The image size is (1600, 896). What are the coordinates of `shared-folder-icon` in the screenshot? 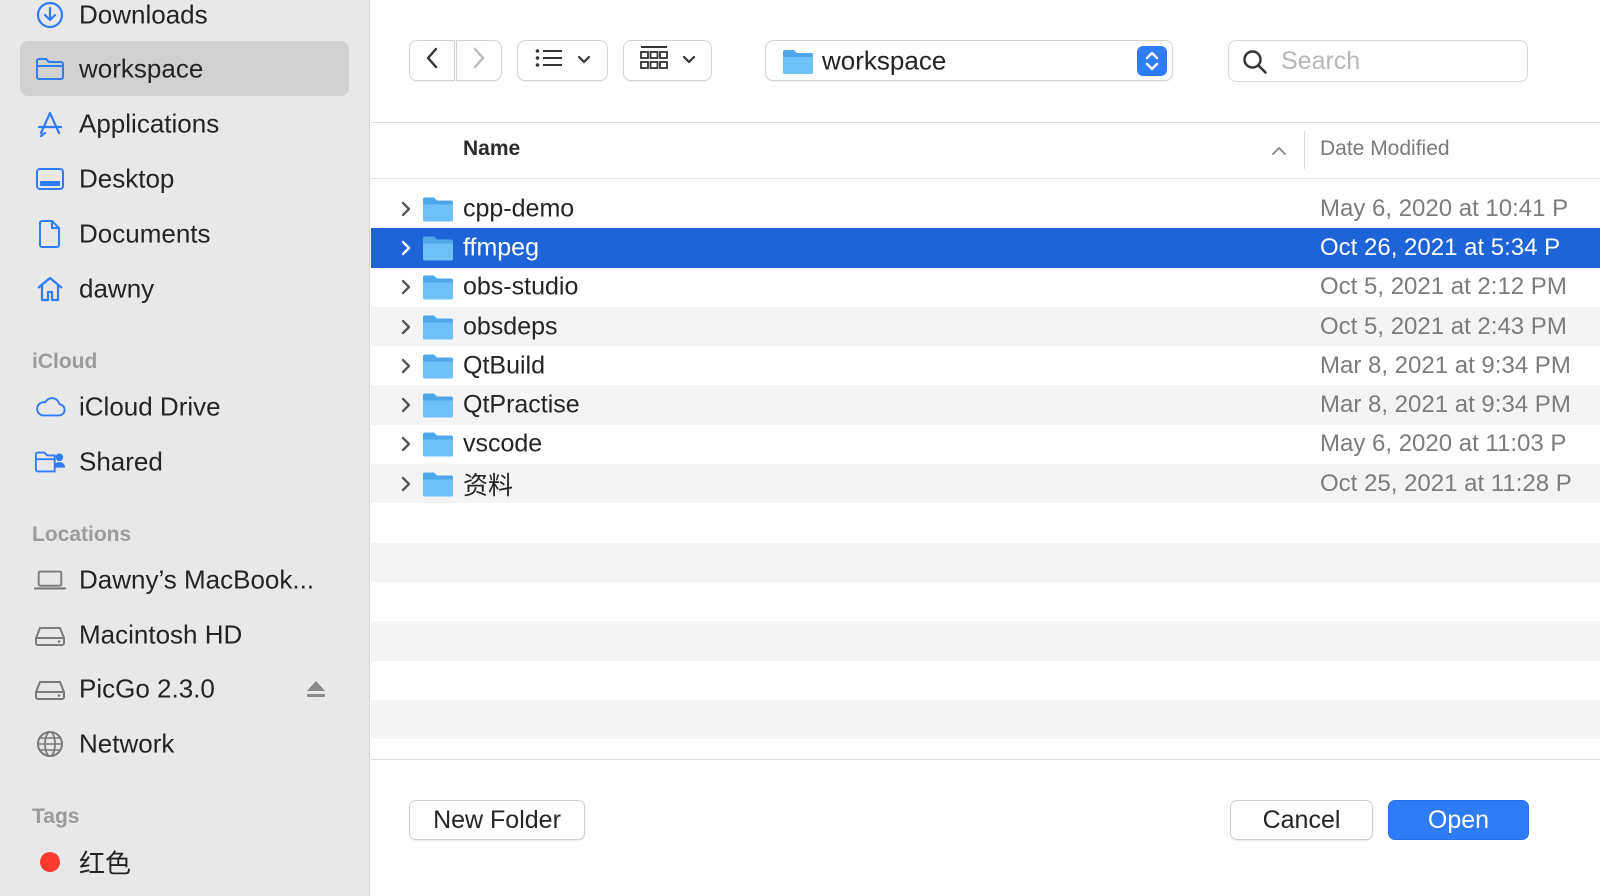 It's located at (50, 462).